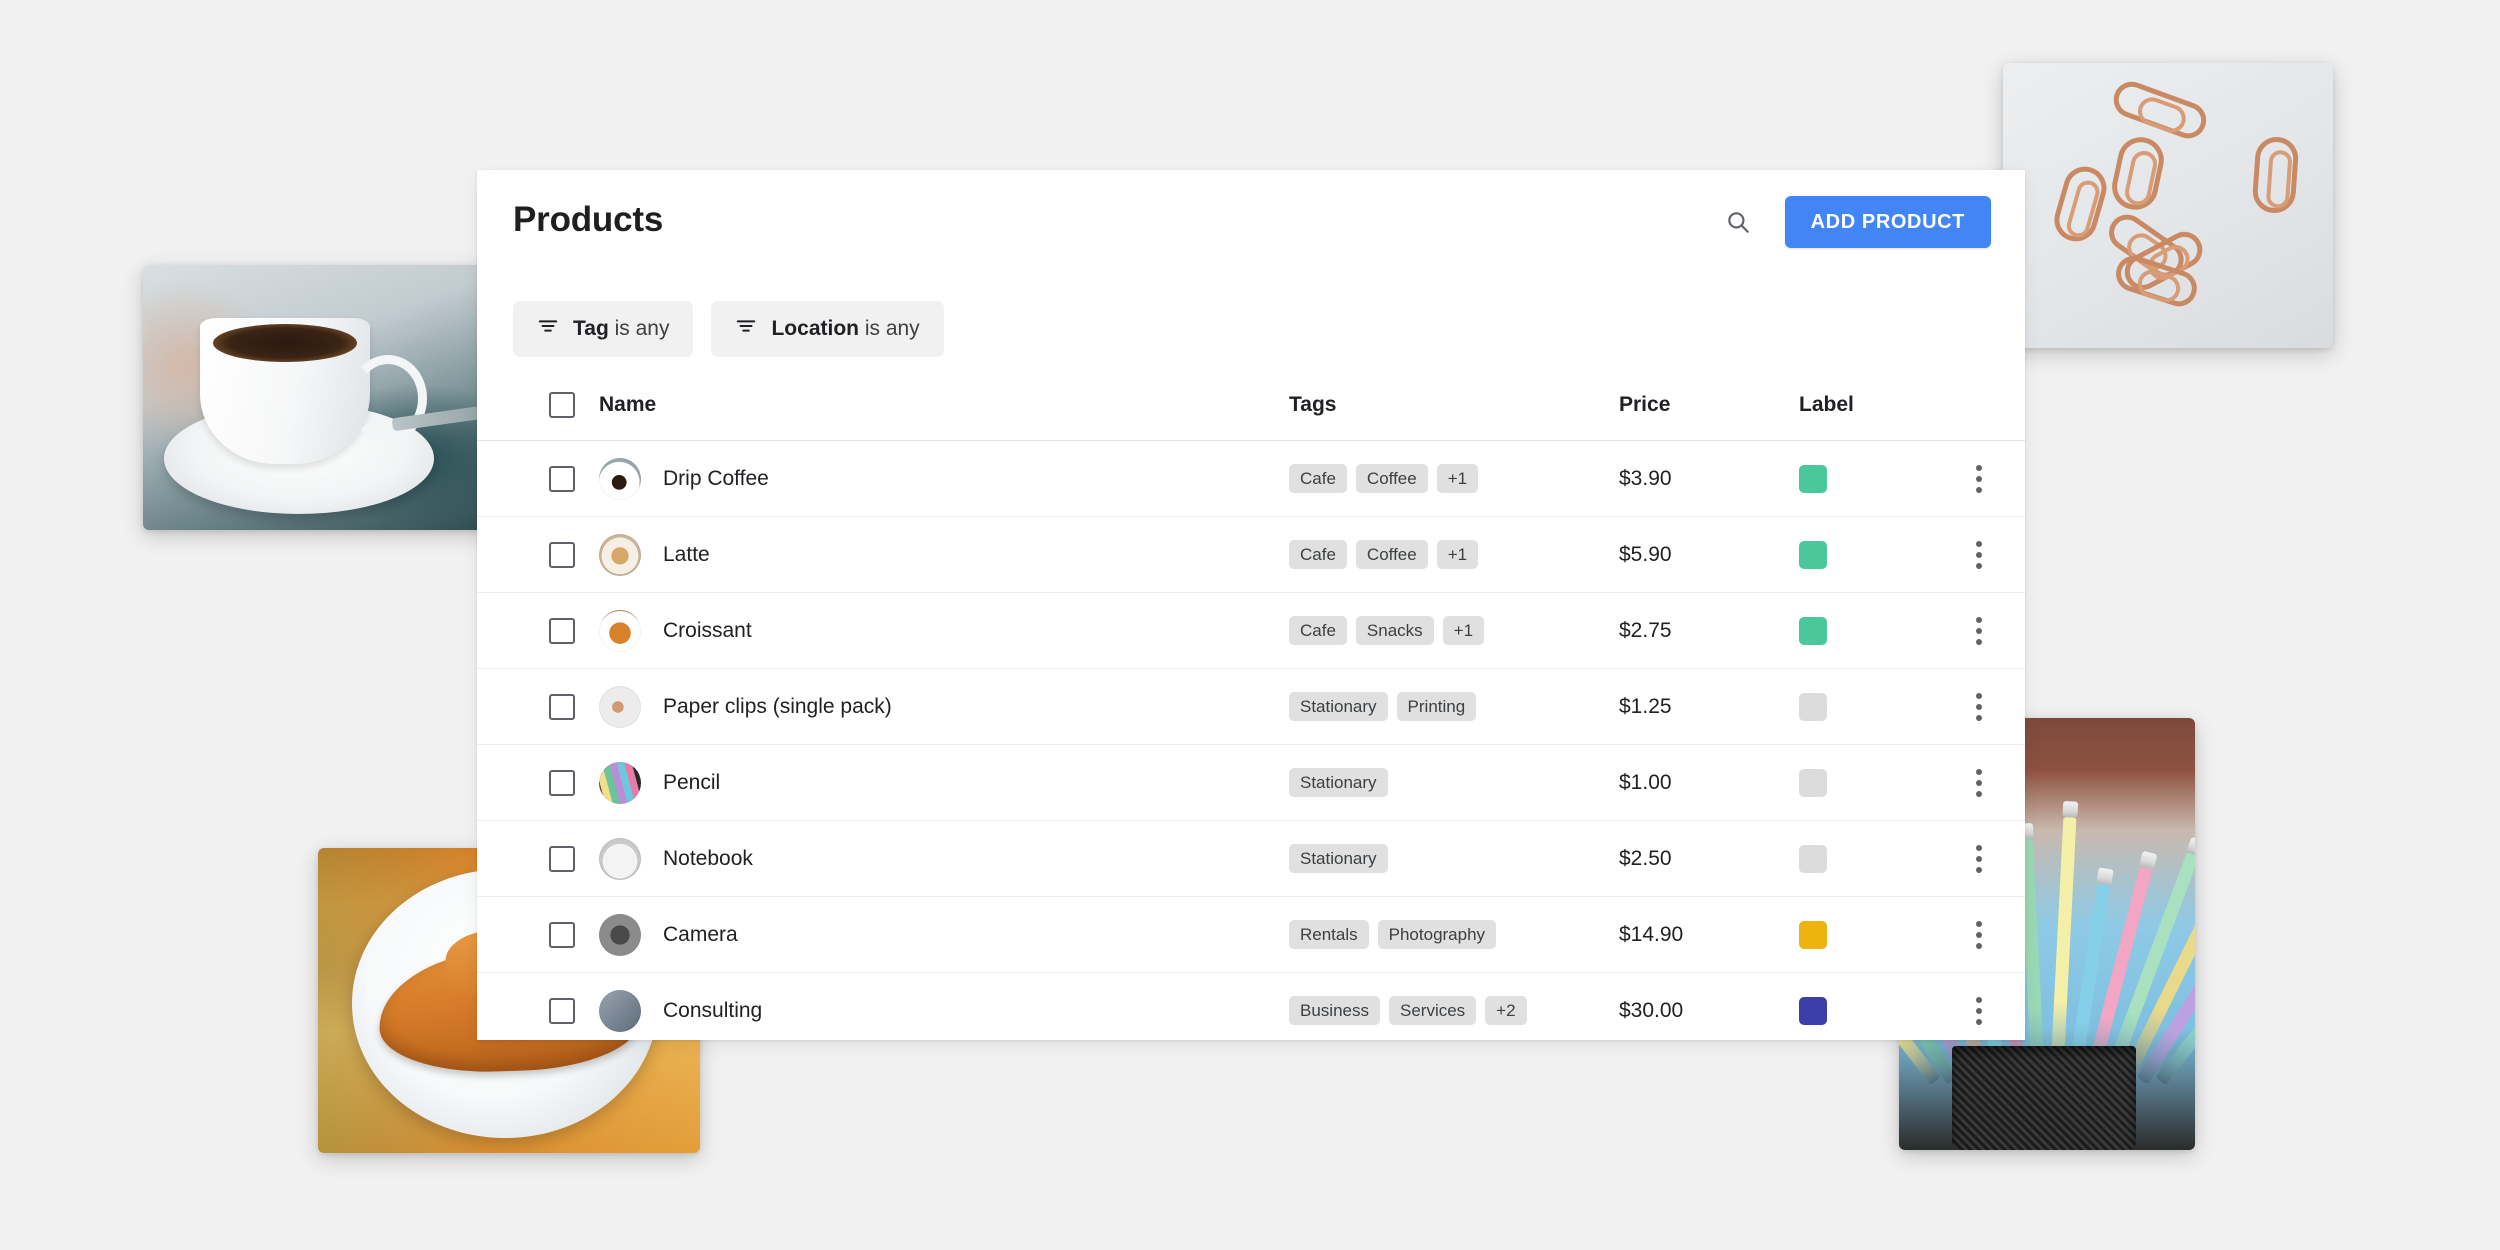 The width and height of the screenshot is (2500, 1250). What do you see at coordinates (944, 405) in the screenshot?
I see `column-header-name: Name` at bounding box center [944, 405].